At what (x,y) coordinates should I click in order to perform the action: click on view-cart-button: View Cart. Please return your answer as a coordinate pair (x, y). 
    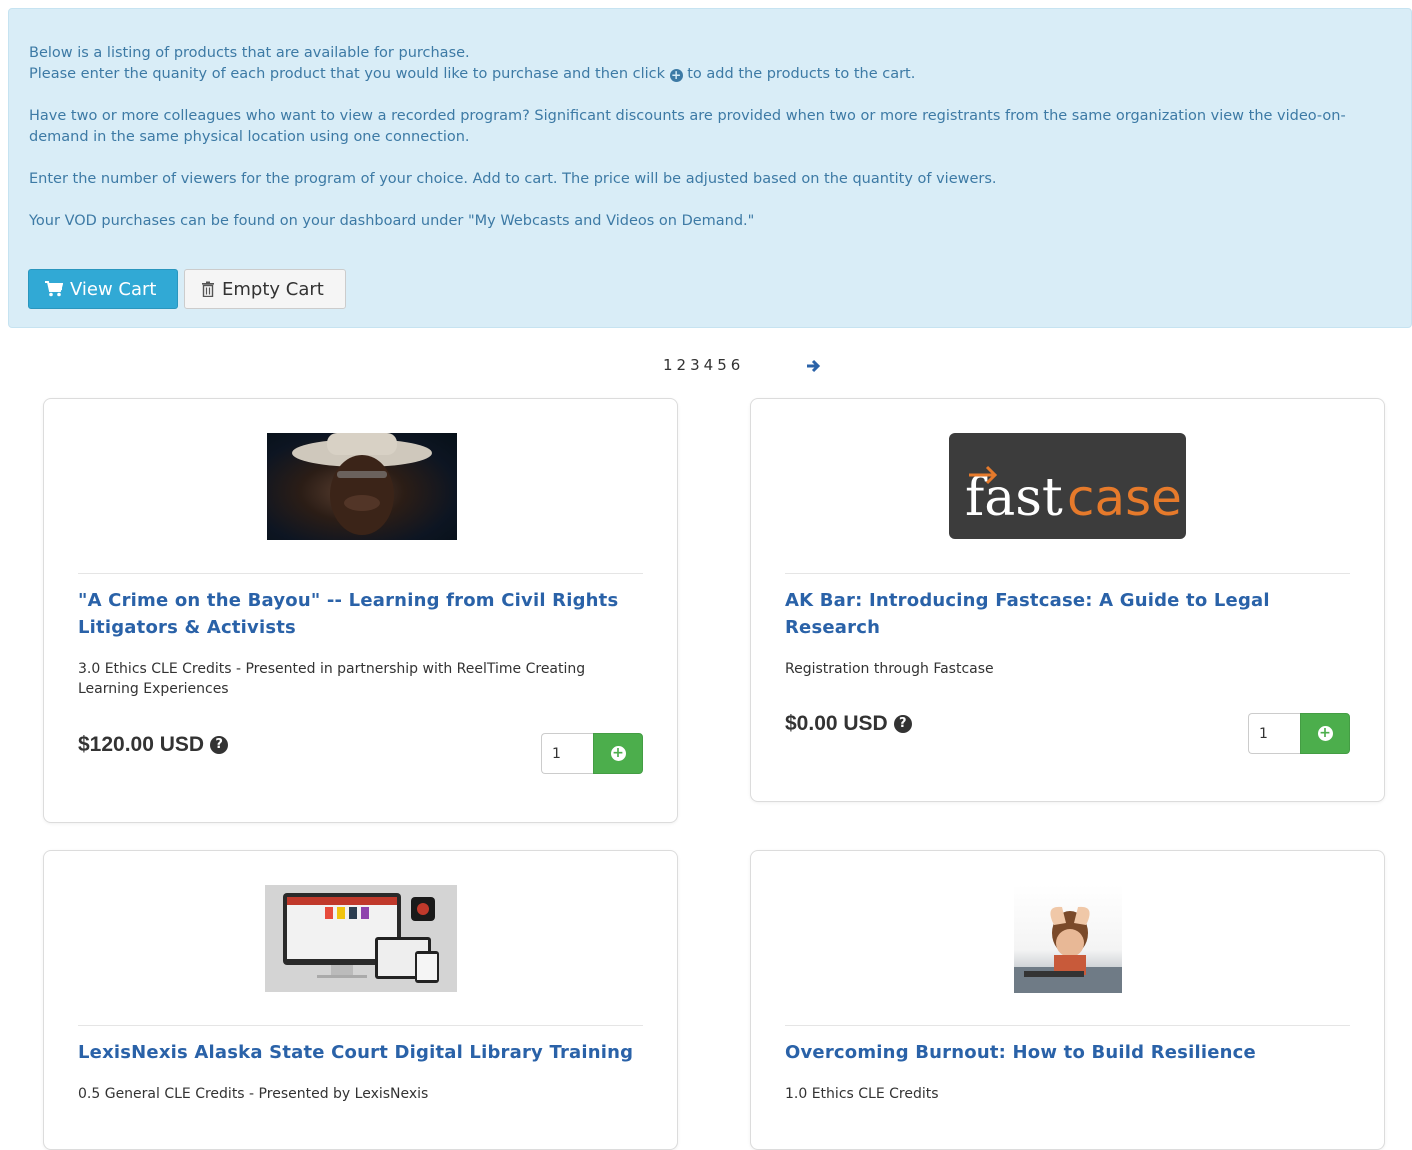
    Looking at the image, I should click on (103, 289).